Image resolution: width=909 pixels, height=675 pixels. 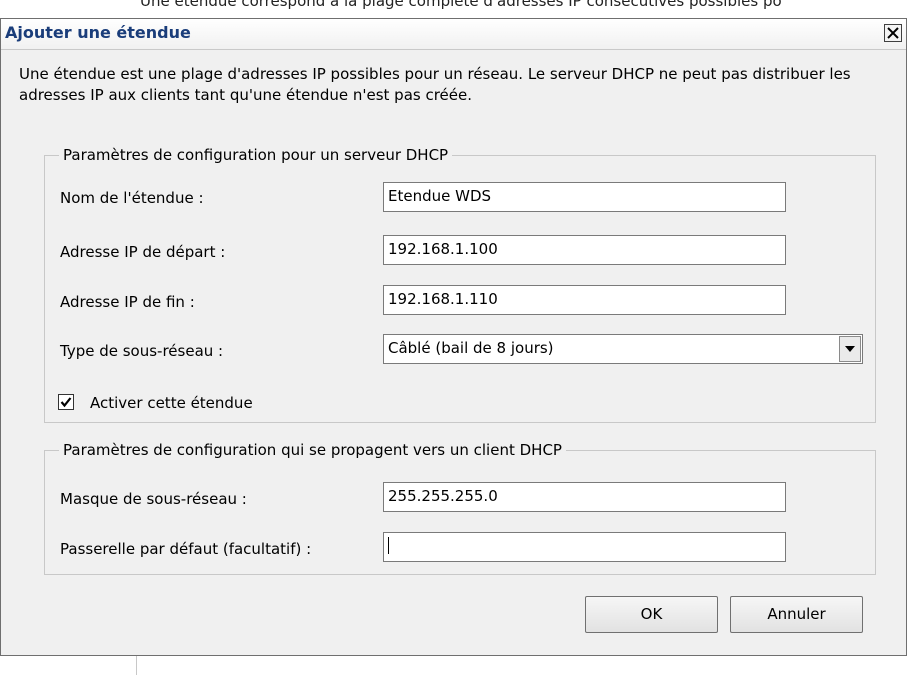 I want to click on default-gateway-label: Passerelle par défaut (facultatif) :, so click(x=186, y=549).